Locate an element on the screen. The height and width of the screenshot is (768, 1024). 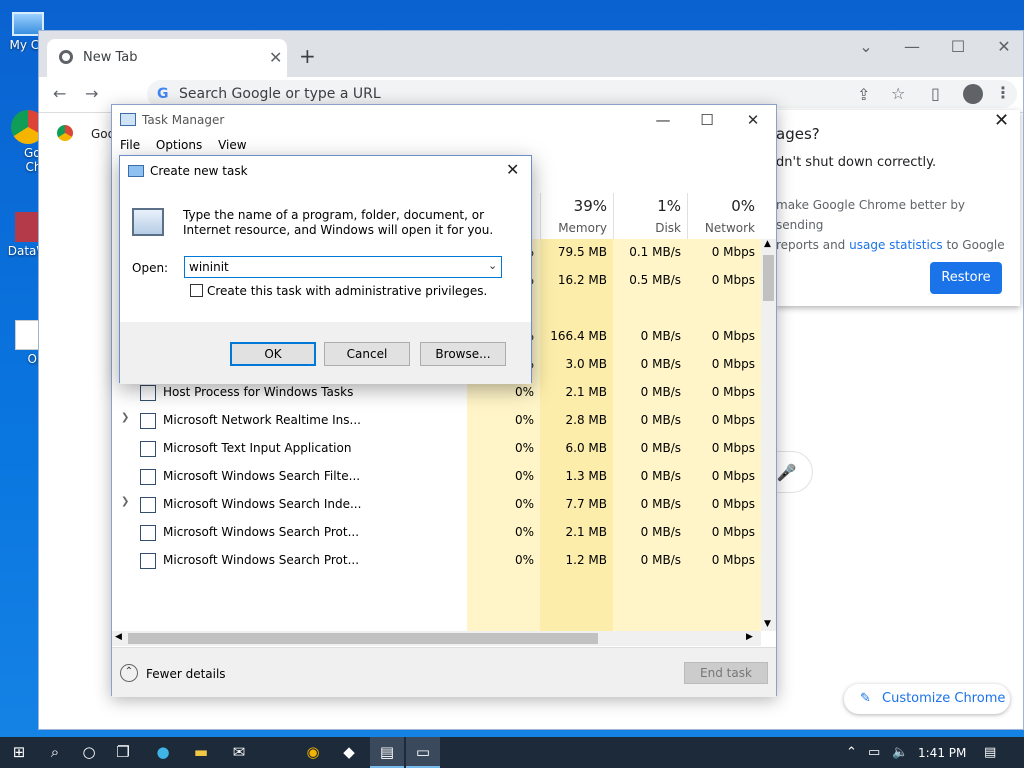
microphone-icon: 🎤 is located at coordinates (786, 472).